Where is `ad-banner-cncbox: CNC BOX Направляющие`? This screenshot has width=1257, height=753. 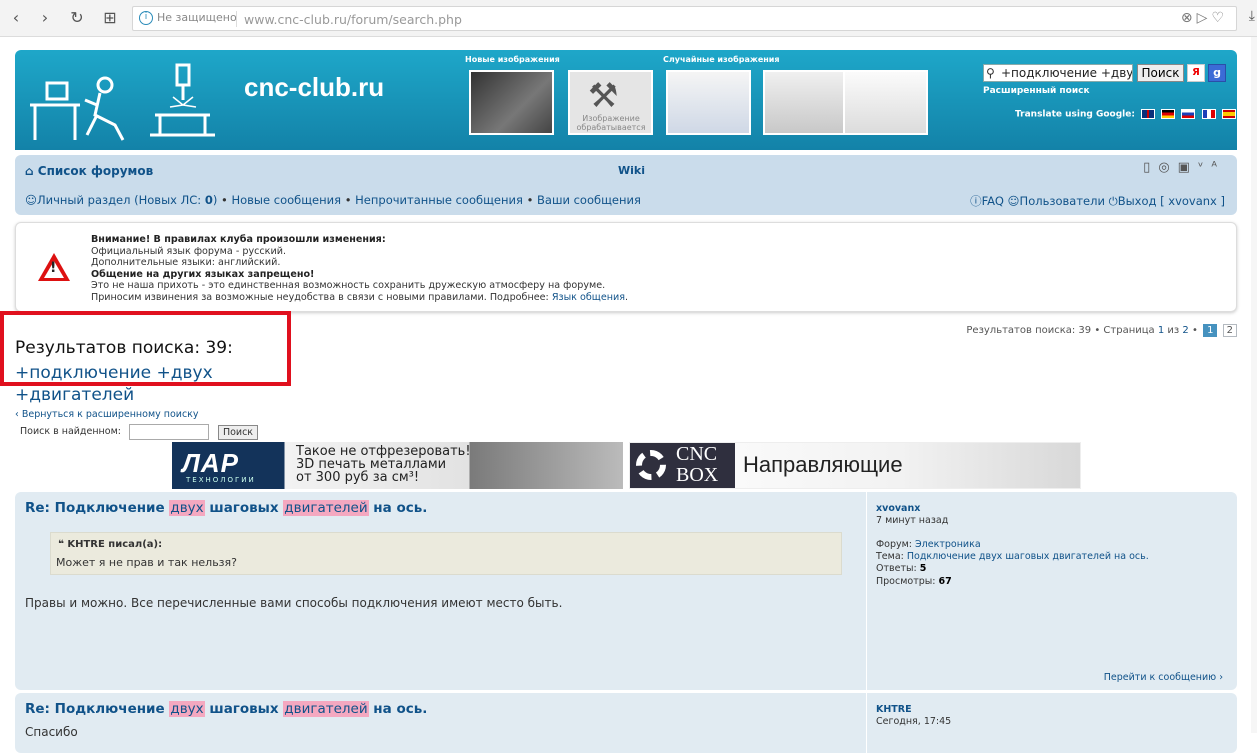
ad-banner-cncbox: CNC BOX Направляющие is located at coordinates (855, 465).